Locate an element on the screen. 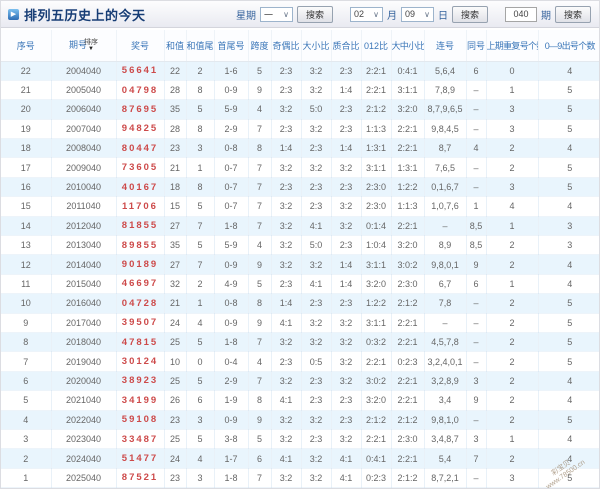  cell-prev-repeat-count: 4 is located at coordinates (512, 206).